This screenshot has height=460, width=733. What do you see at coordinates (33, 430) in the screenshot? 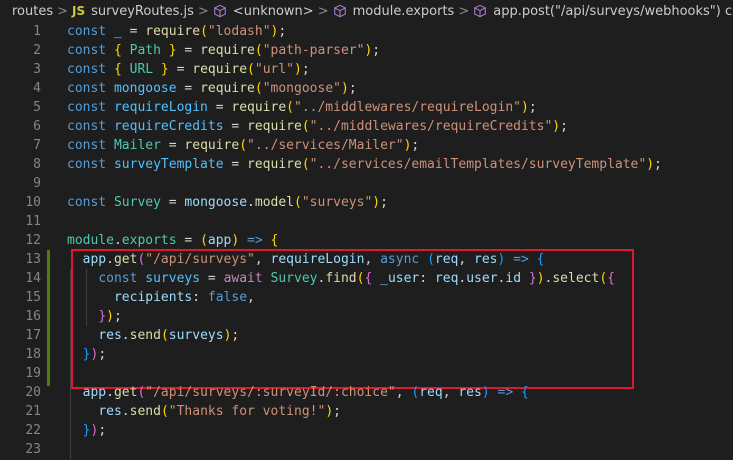
I see `line-number: 22` at bounding box center [33, 430].